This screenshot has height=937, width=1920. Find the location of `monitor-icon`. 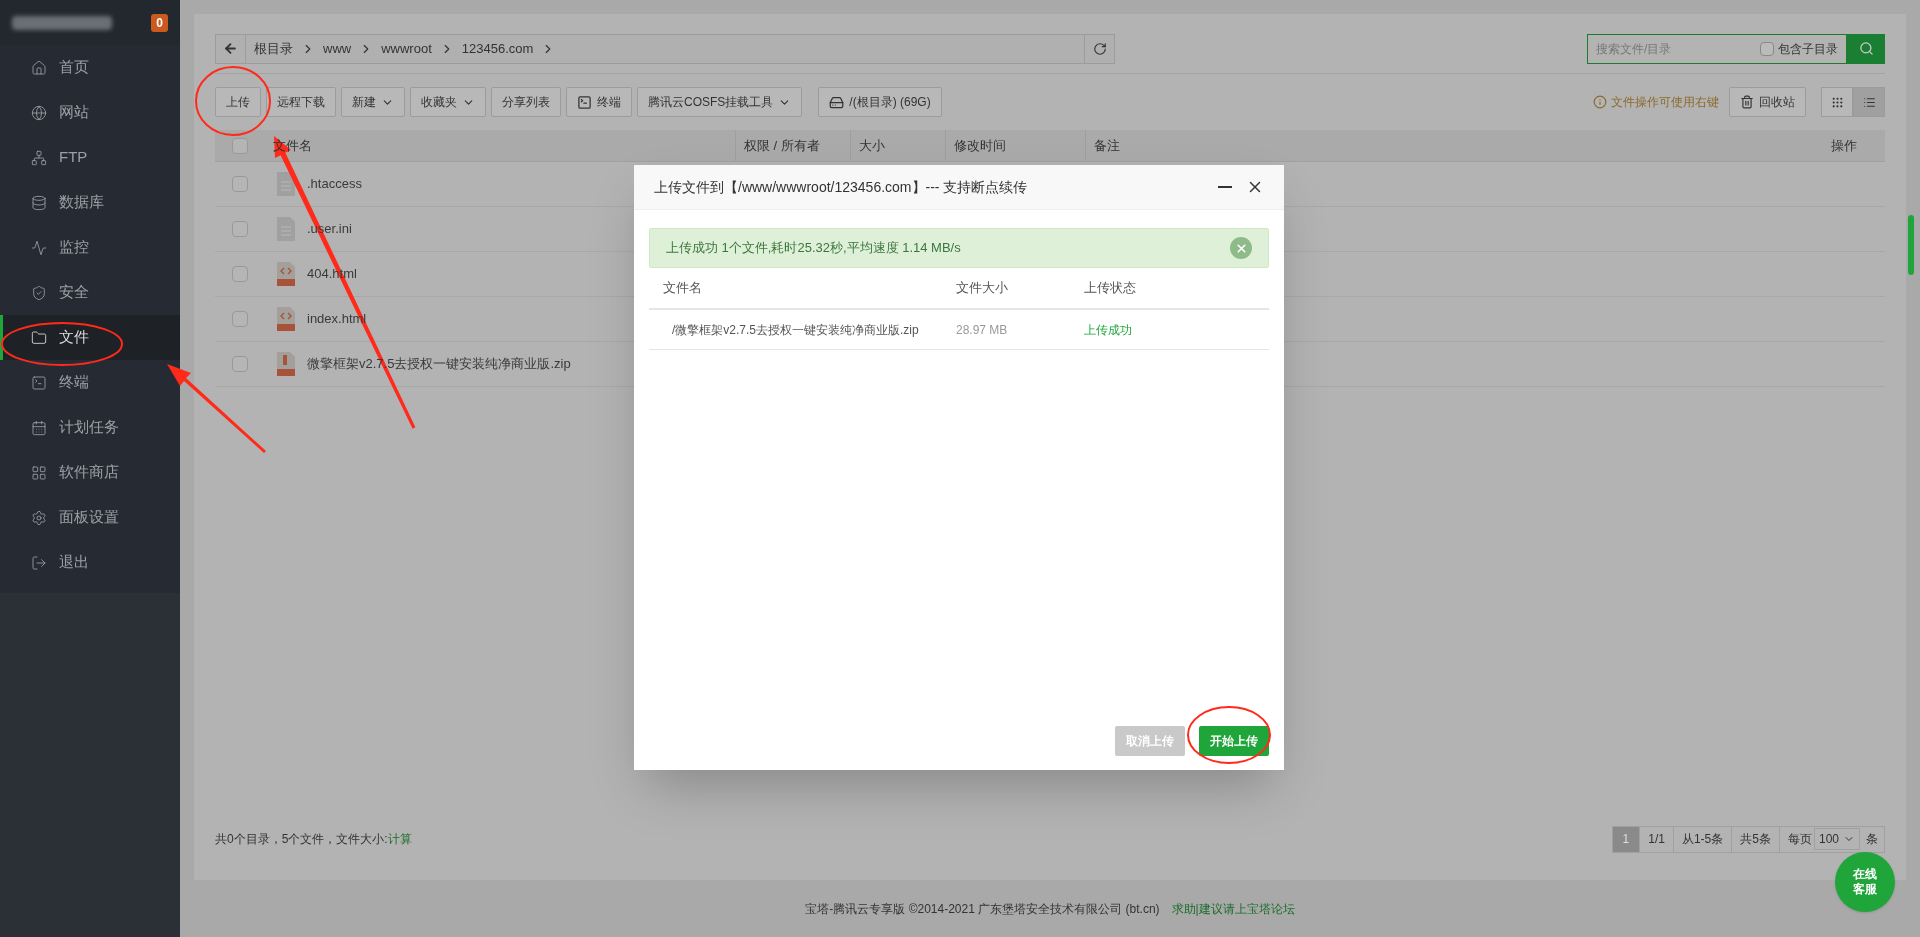

monitor-icon is located at coordinates (39, 247).